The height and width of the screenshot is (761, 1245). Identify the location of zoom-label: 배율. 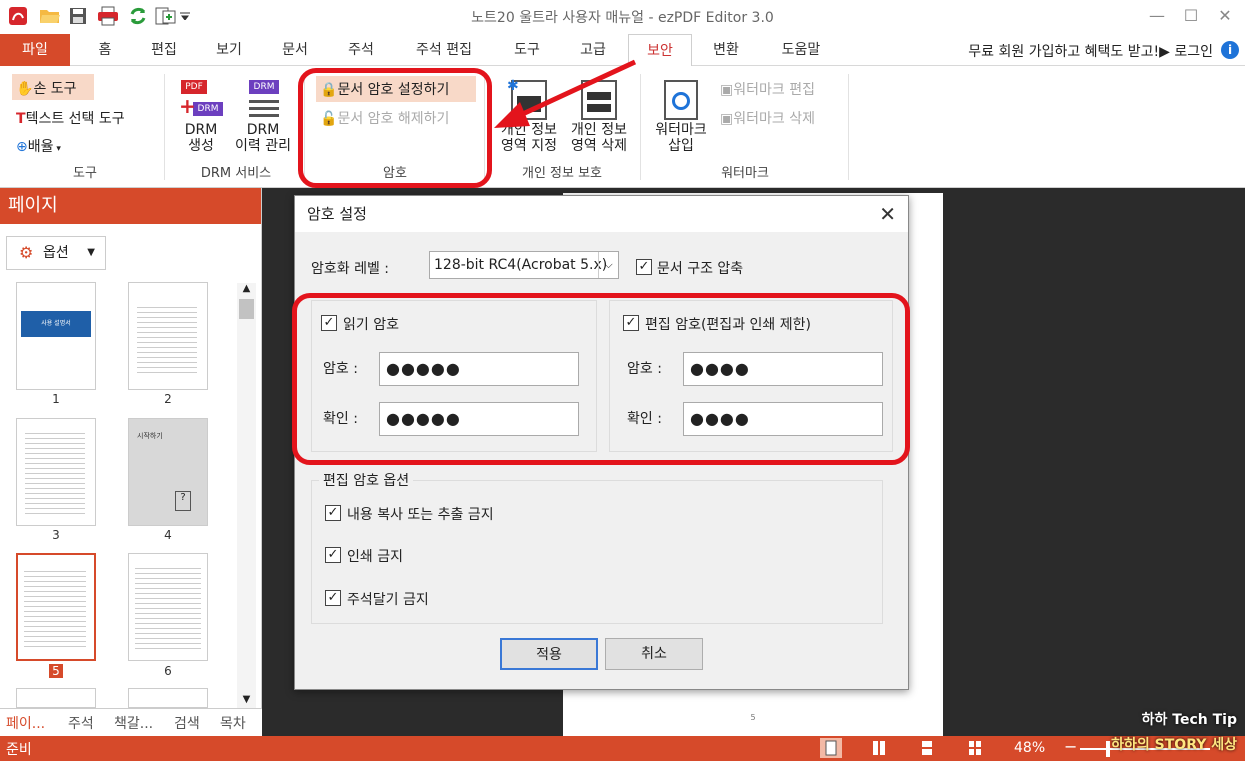
(40, 147).